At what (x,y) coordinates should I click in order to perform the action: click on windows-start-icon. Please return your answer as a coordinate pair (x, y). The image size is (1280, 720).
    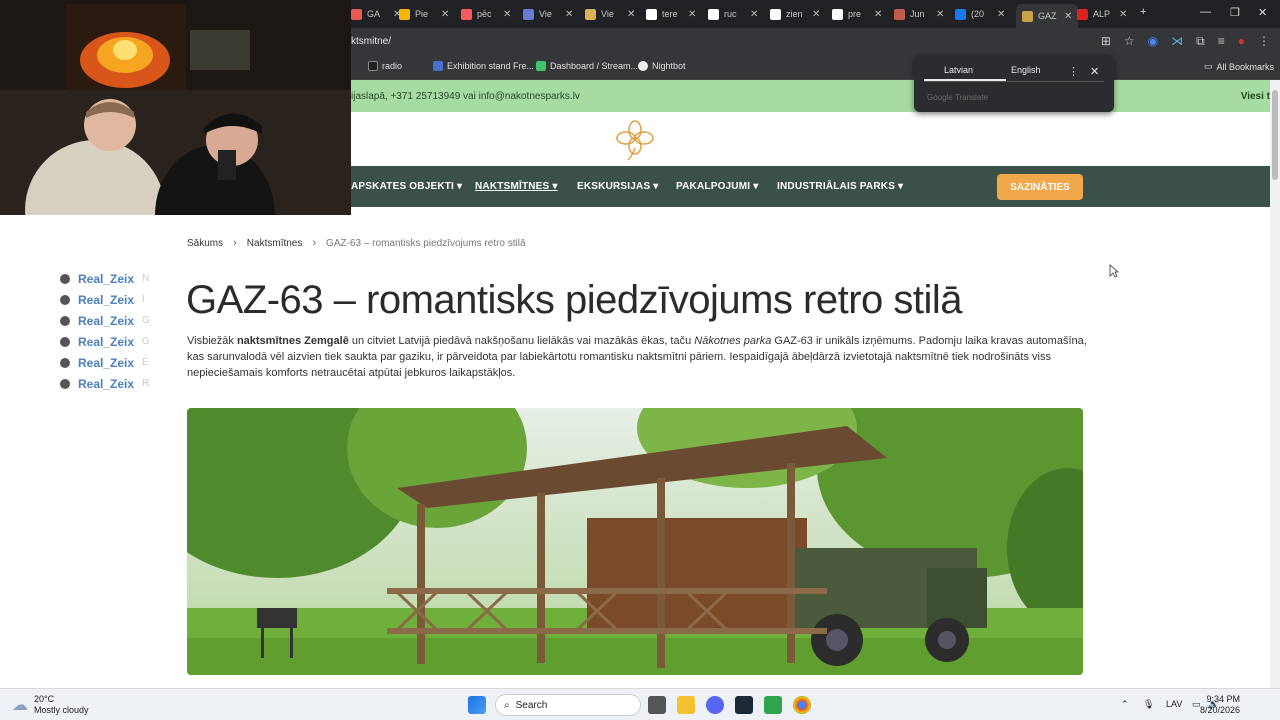
    Looking at the image, I should click on (477, 705).